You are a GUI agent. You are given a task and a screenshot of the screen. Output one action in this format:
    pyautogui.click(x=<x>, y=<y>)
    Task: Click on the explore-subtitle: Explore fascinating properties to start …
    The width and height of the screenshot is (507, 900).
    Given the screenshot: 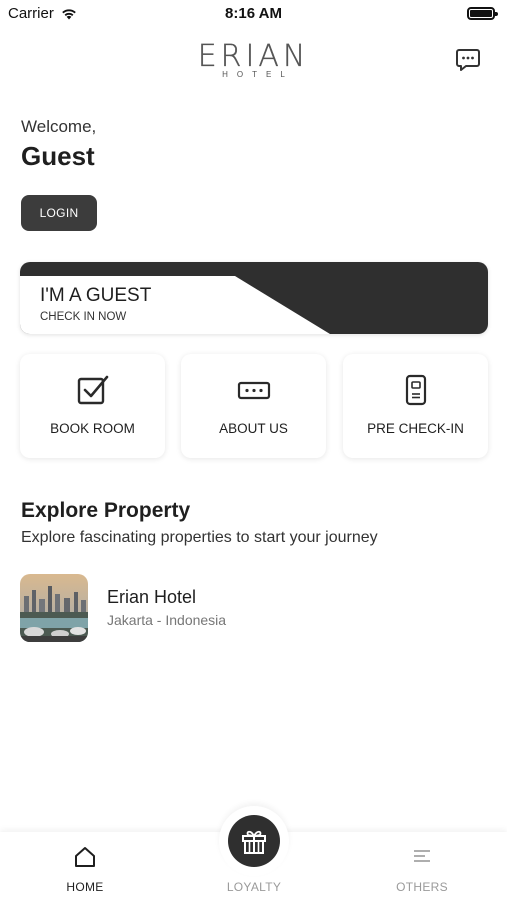 What is the action you would take?
    pyautogui.click(x=199, y=537)
    